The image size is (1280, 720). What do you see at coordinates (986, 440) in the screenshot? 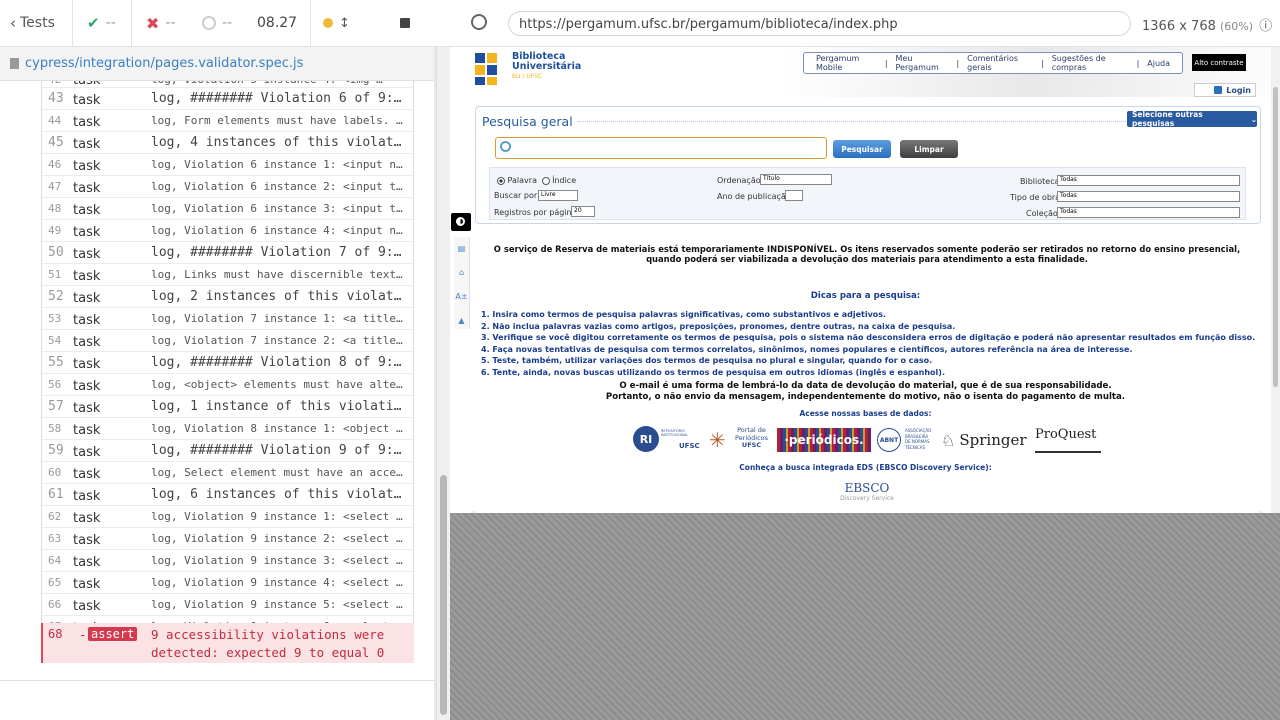
I see `springer-logo: ♘ Springer` at bounding box center [986, 440].